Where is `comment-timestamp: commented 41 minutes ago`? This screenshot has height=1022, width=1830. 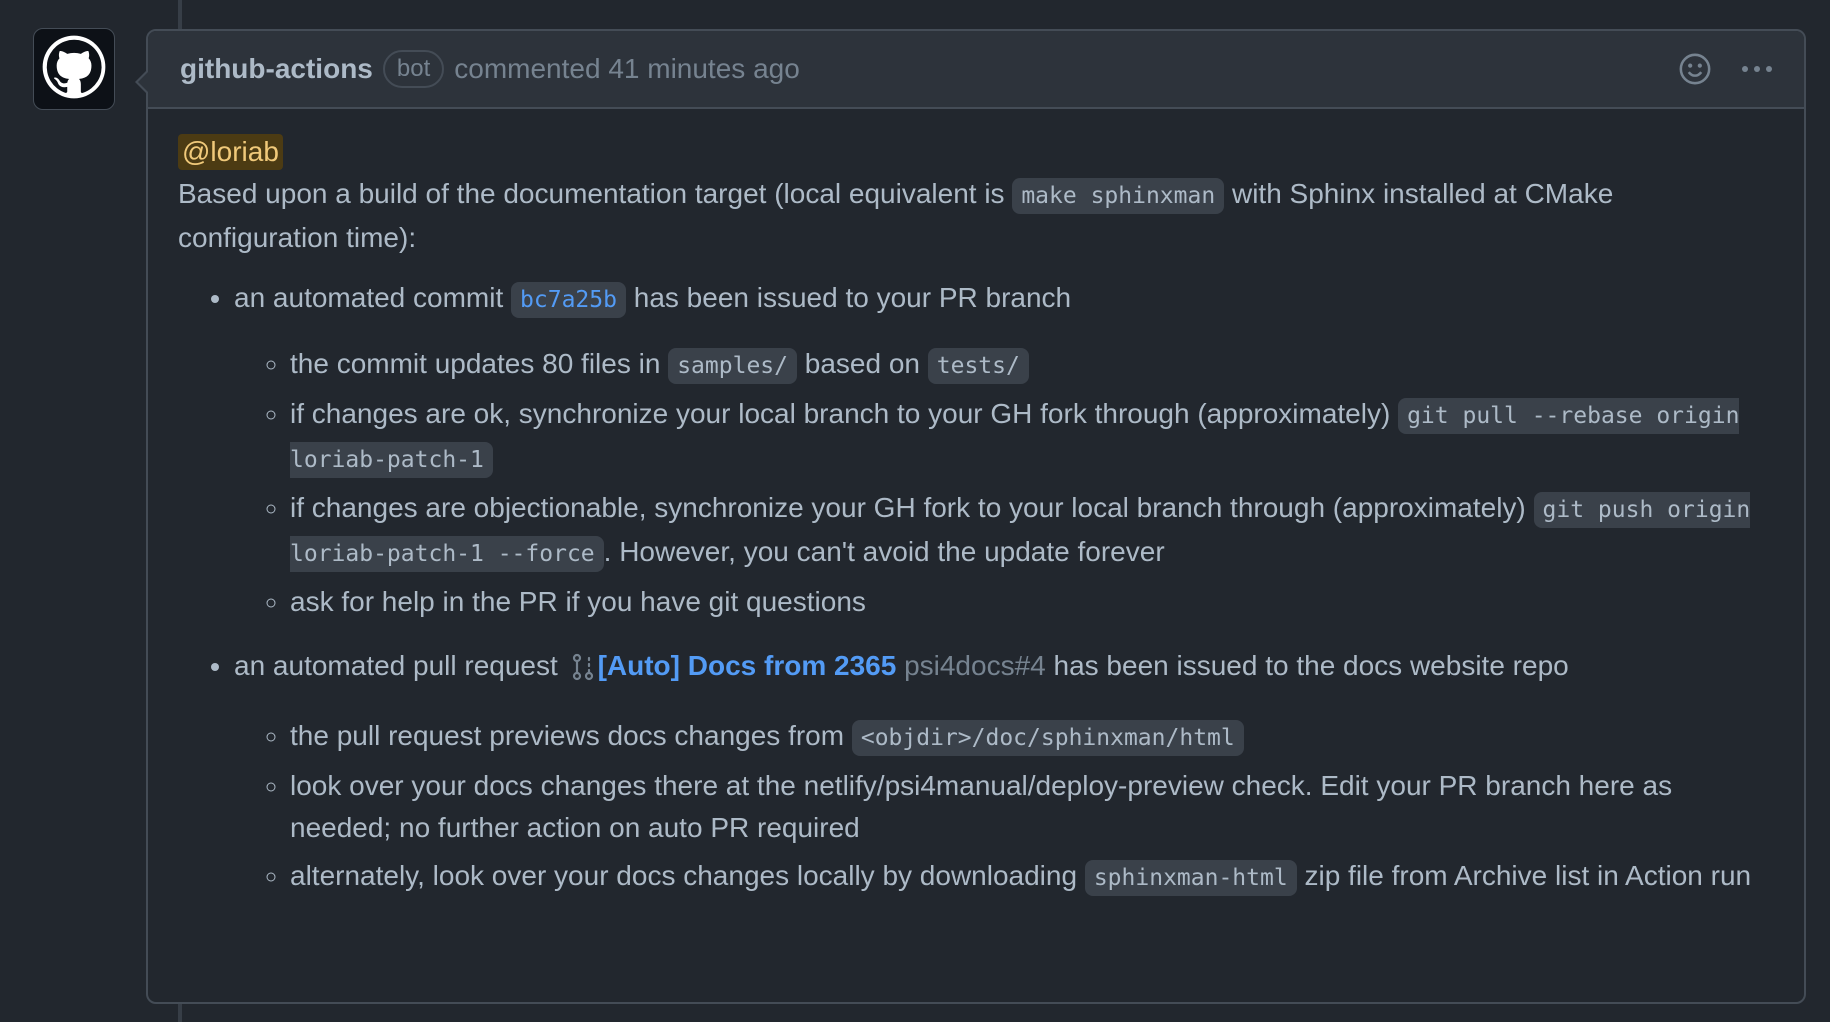 comment-timestamp: commented 41 minutes ago is located at coordinates (627, 69).